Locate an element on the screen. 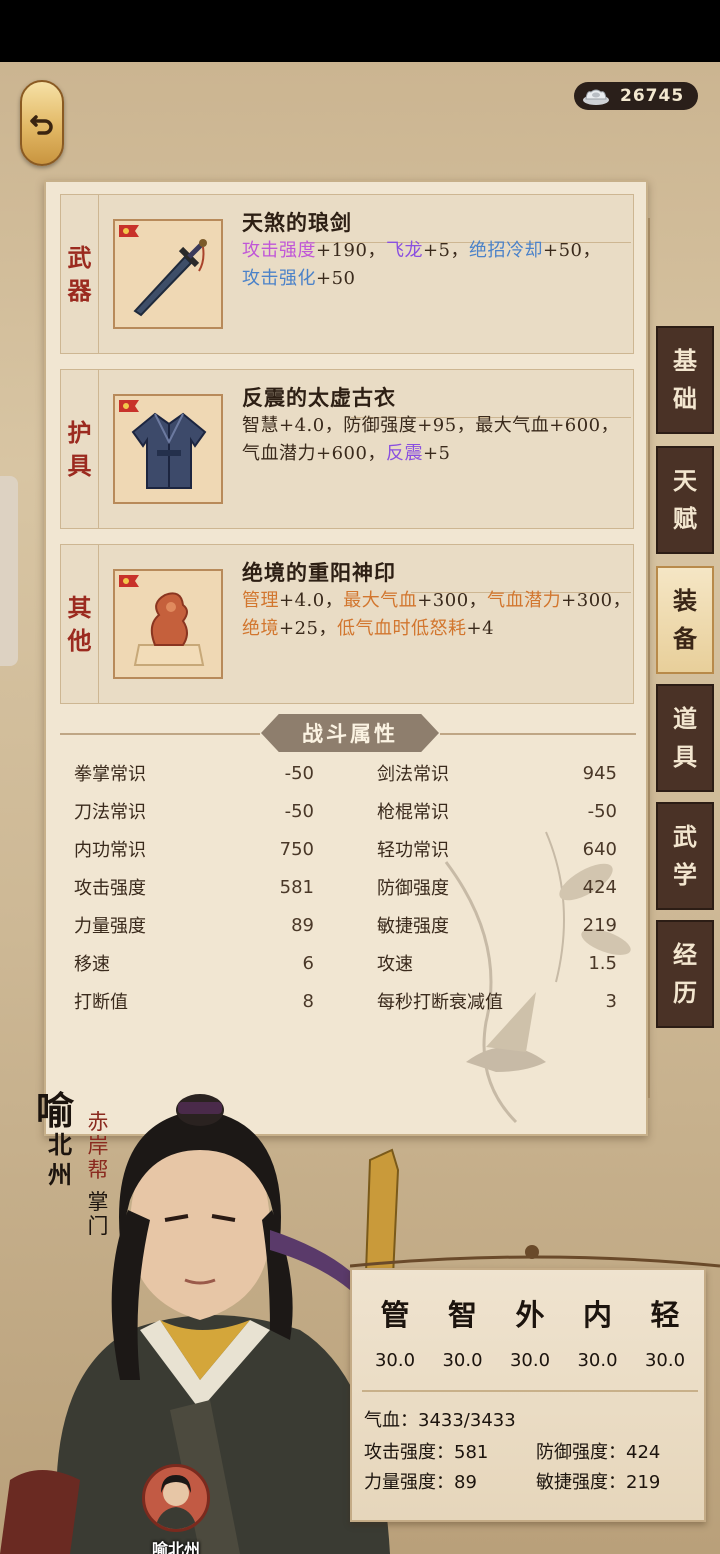  attr-values: 30.0 30.0 30.0 30.0 30.0 is located at coordinates (530, 1360).